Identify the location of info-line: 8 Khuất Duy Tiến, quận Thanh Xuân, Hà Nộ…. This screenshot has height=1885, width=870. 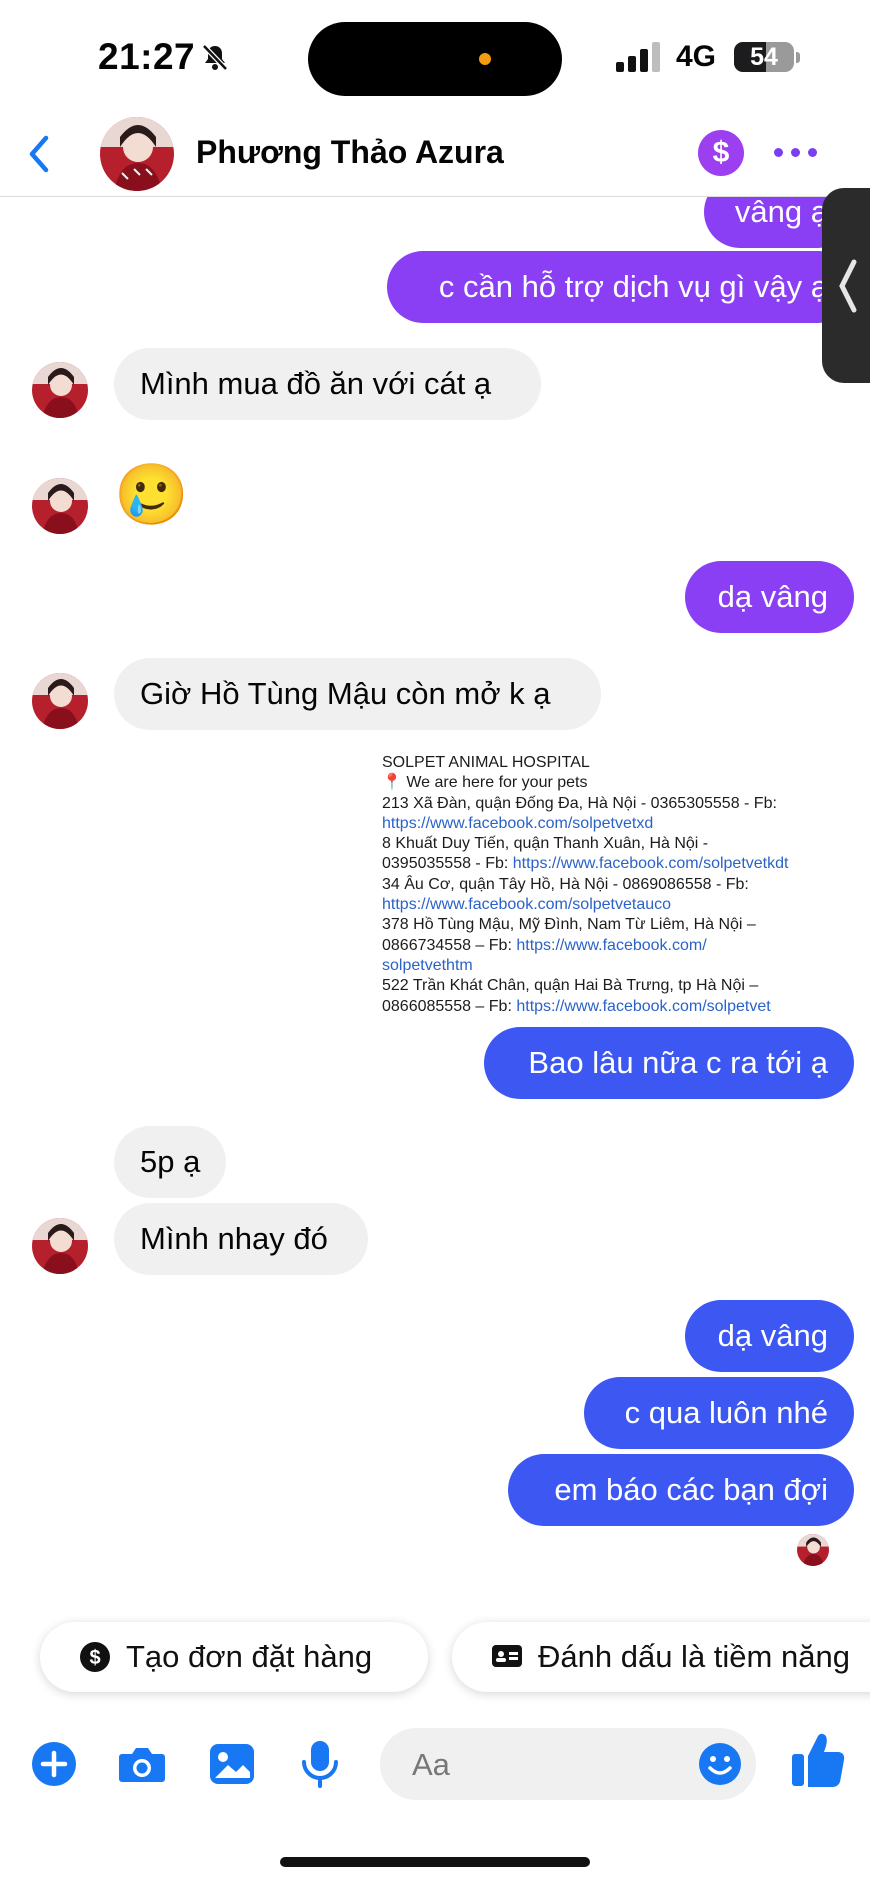
(545, 844).